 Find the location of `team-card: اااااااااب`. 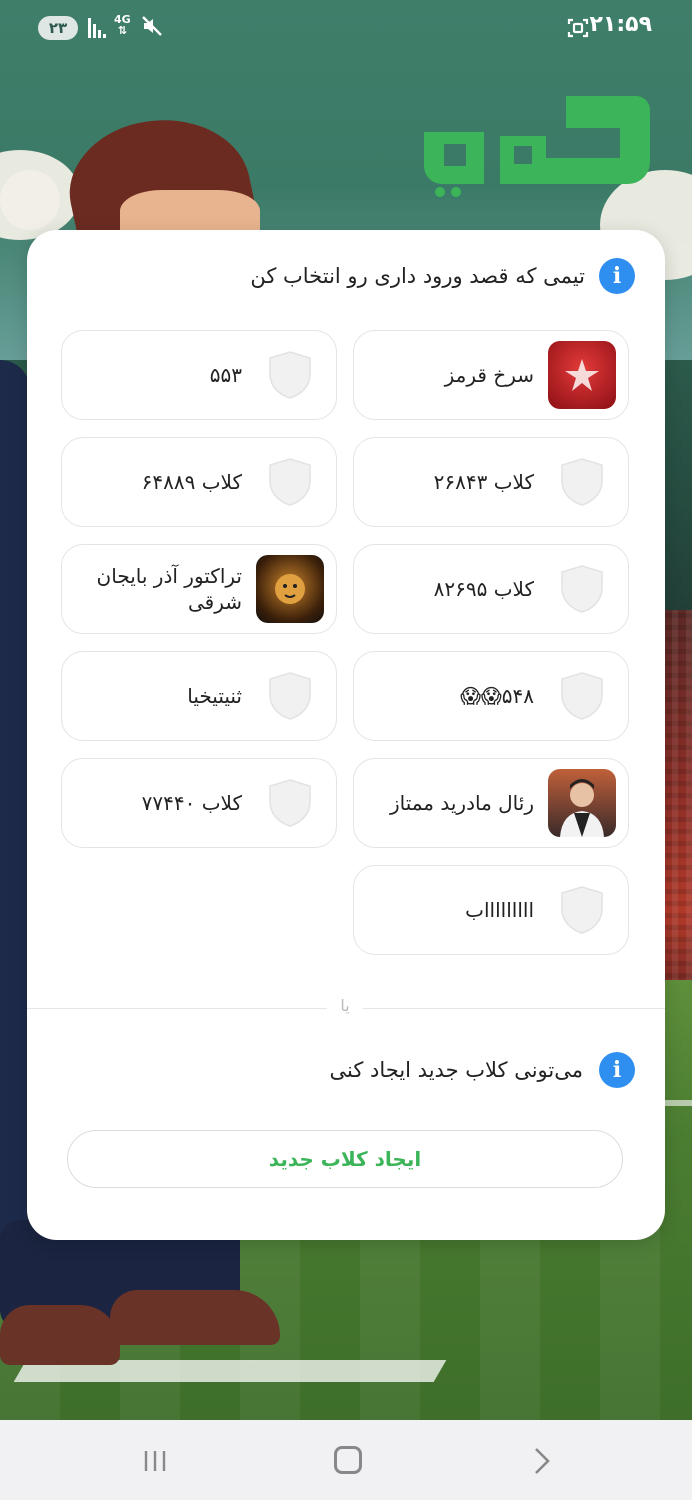

team-card: اااااااااب is located at coordinates (491, 910).